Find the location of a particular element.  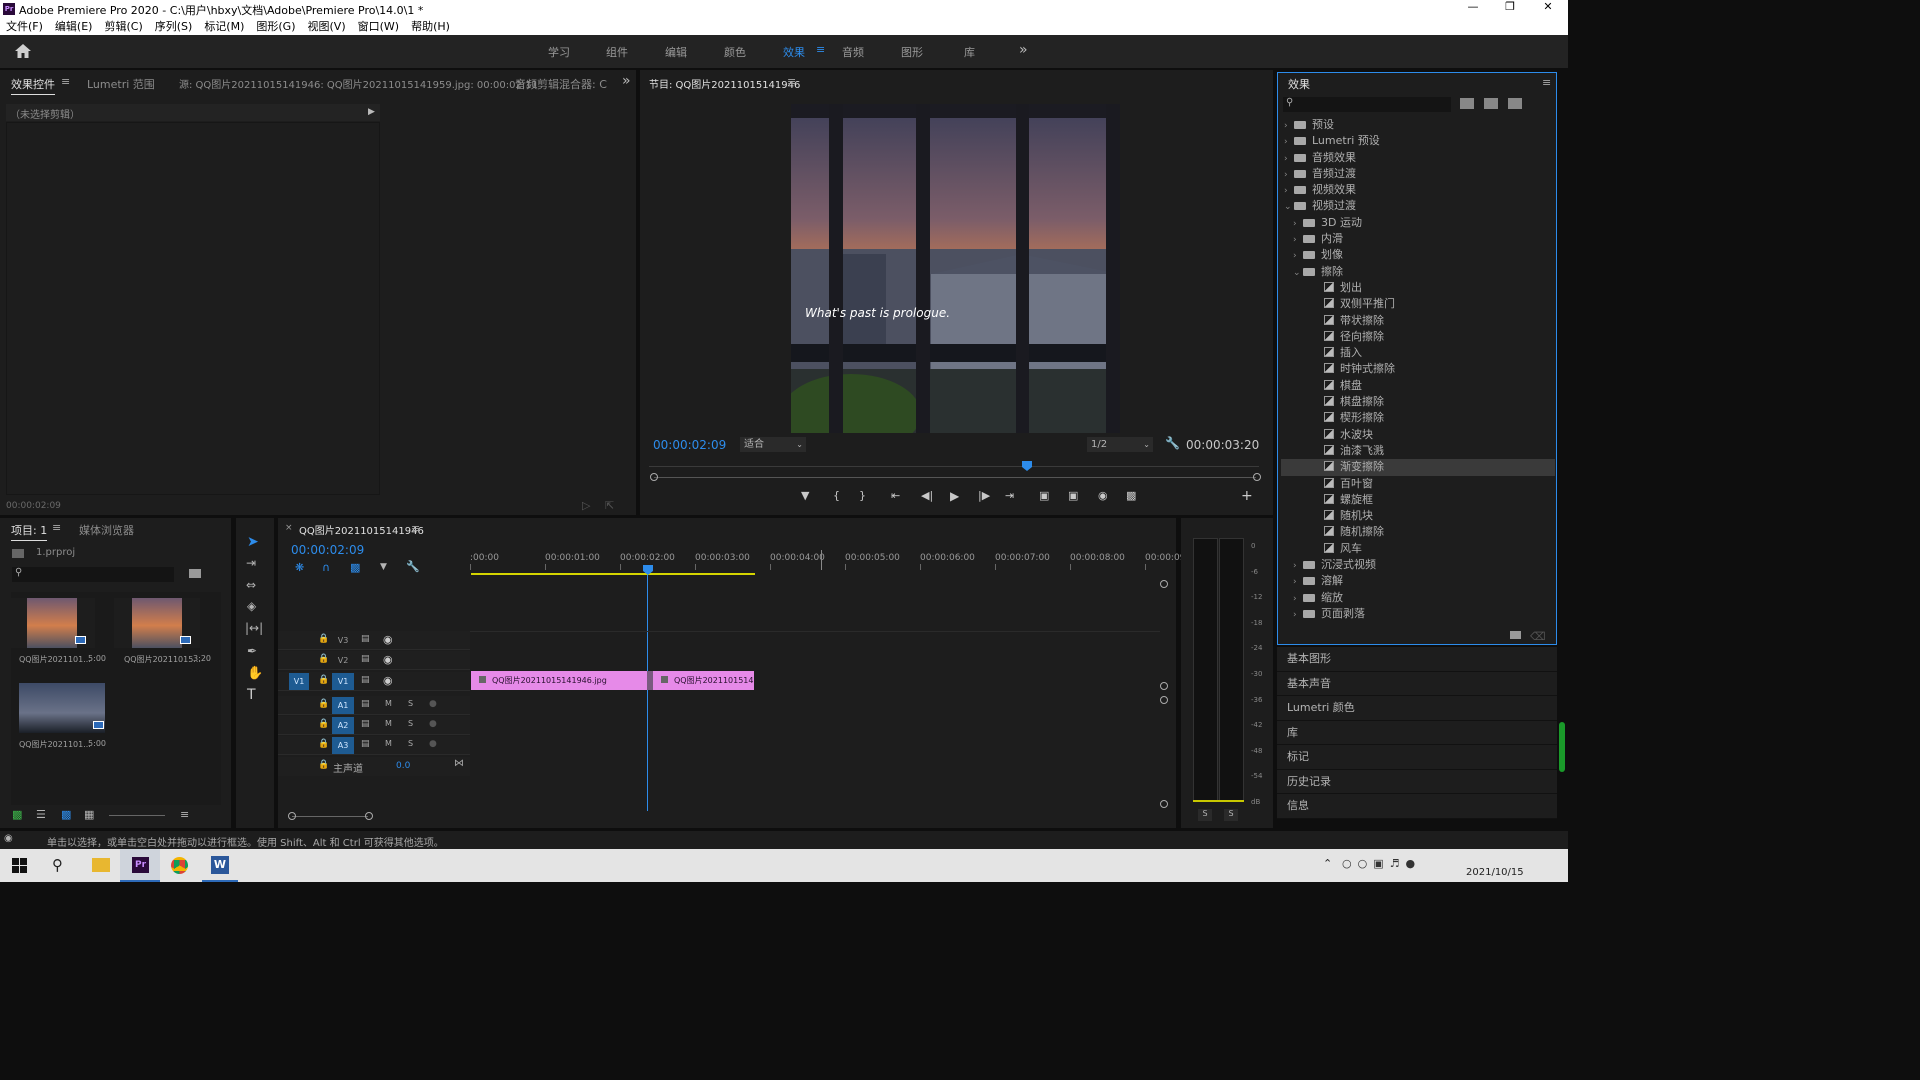

solo-right-button: S is located at coordinates (1231, 815).